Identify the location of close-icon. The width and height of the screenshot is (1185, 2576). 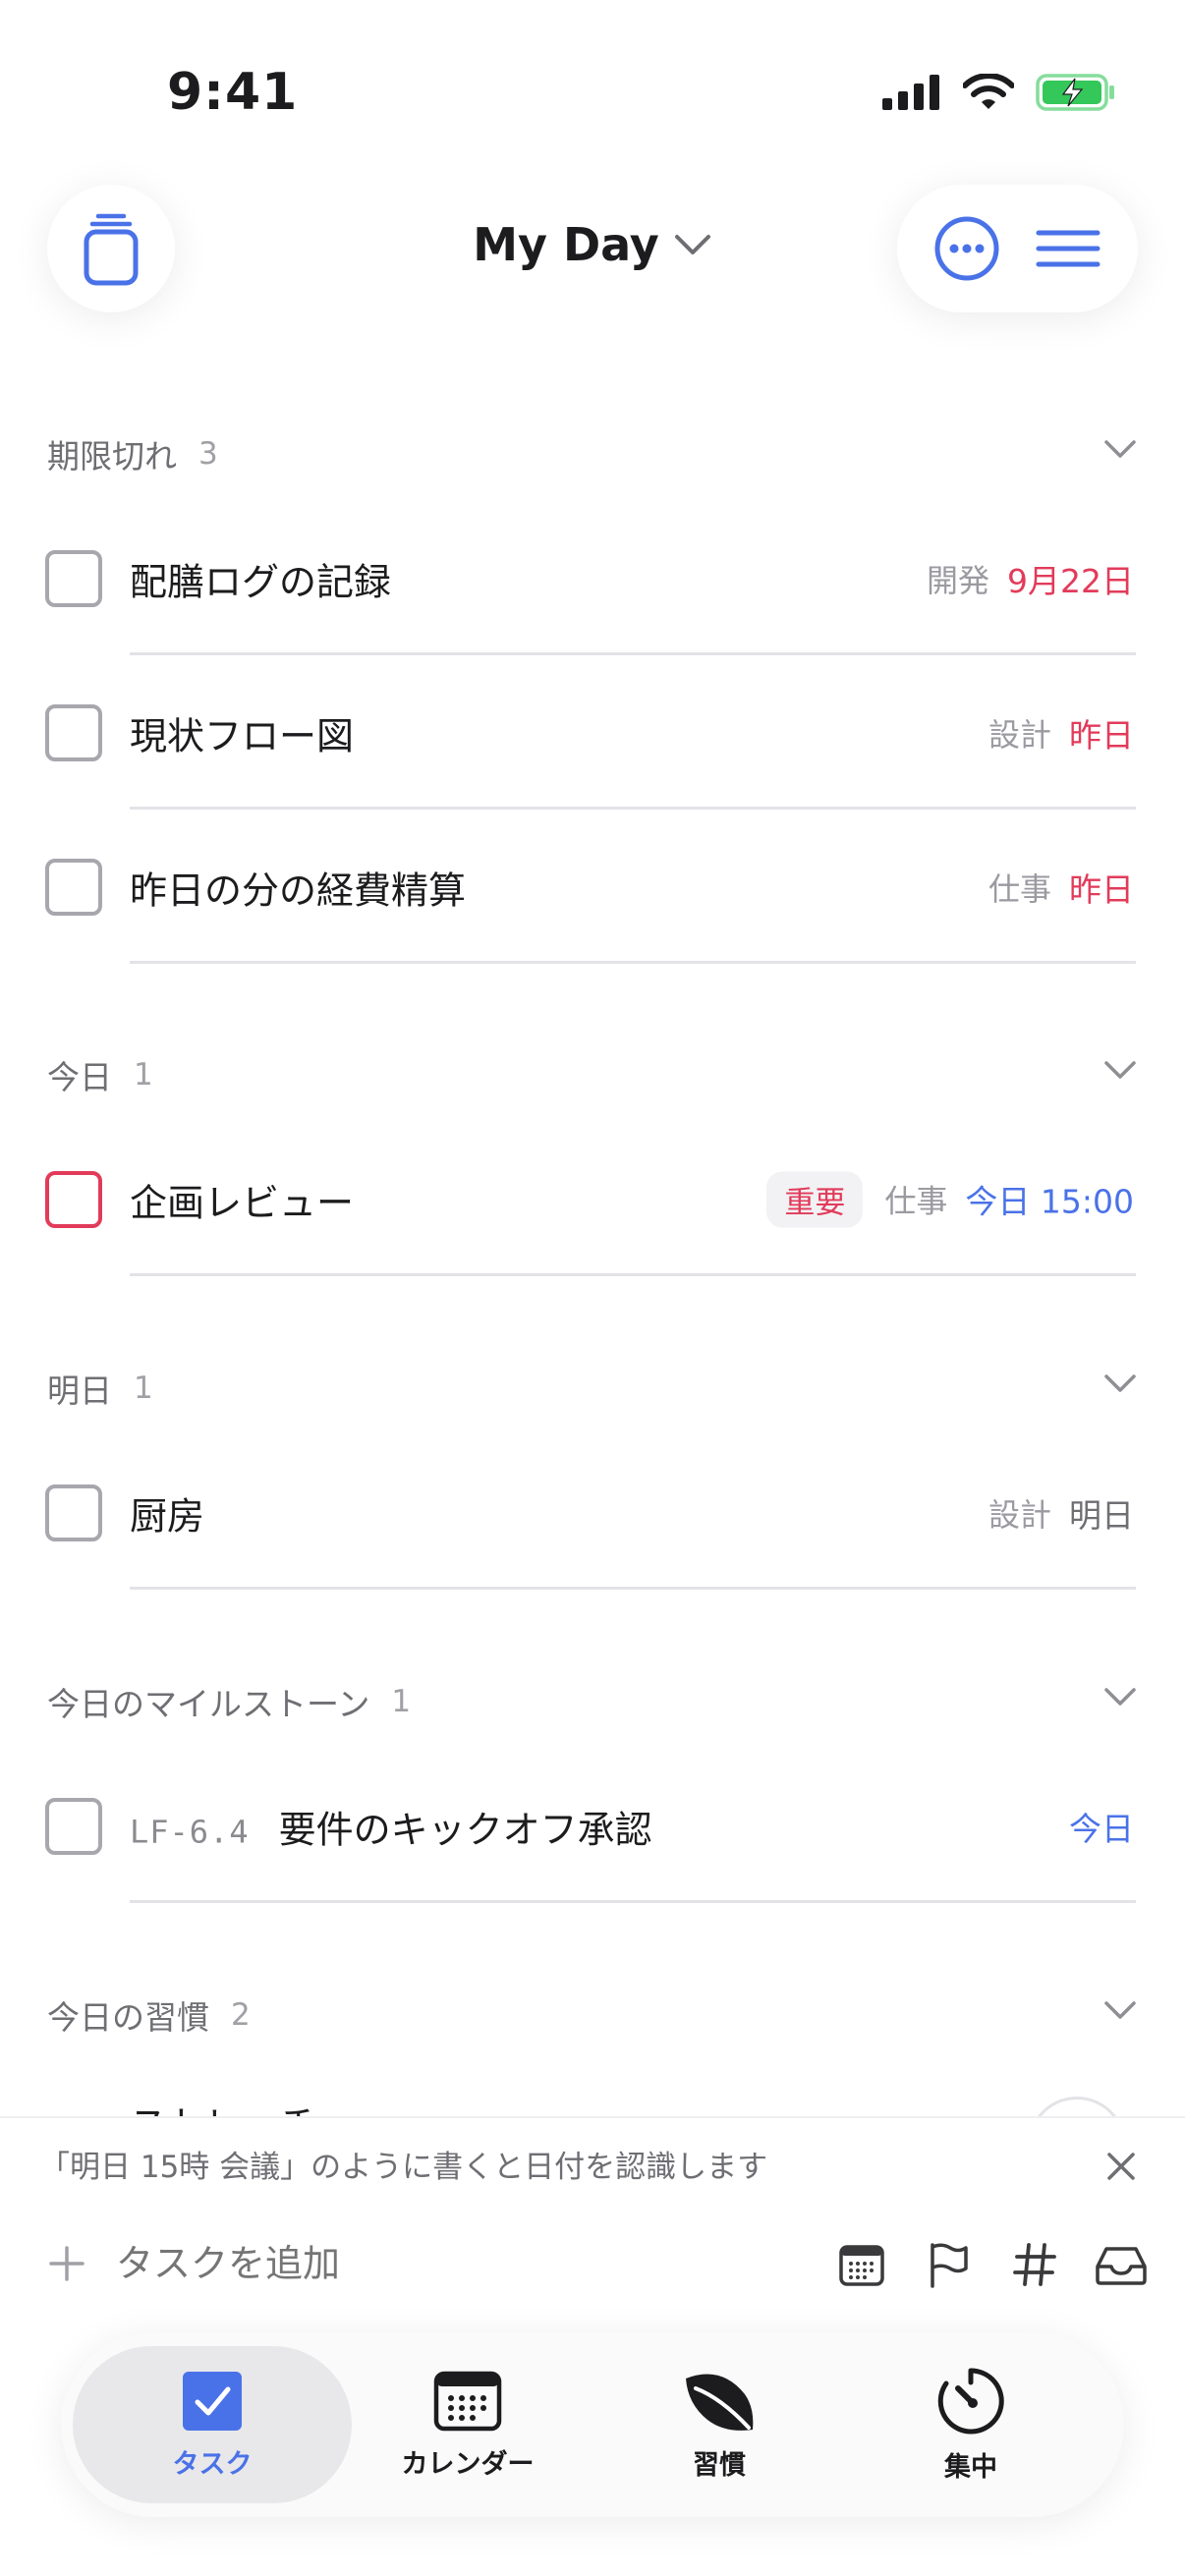
(1121, 2166).